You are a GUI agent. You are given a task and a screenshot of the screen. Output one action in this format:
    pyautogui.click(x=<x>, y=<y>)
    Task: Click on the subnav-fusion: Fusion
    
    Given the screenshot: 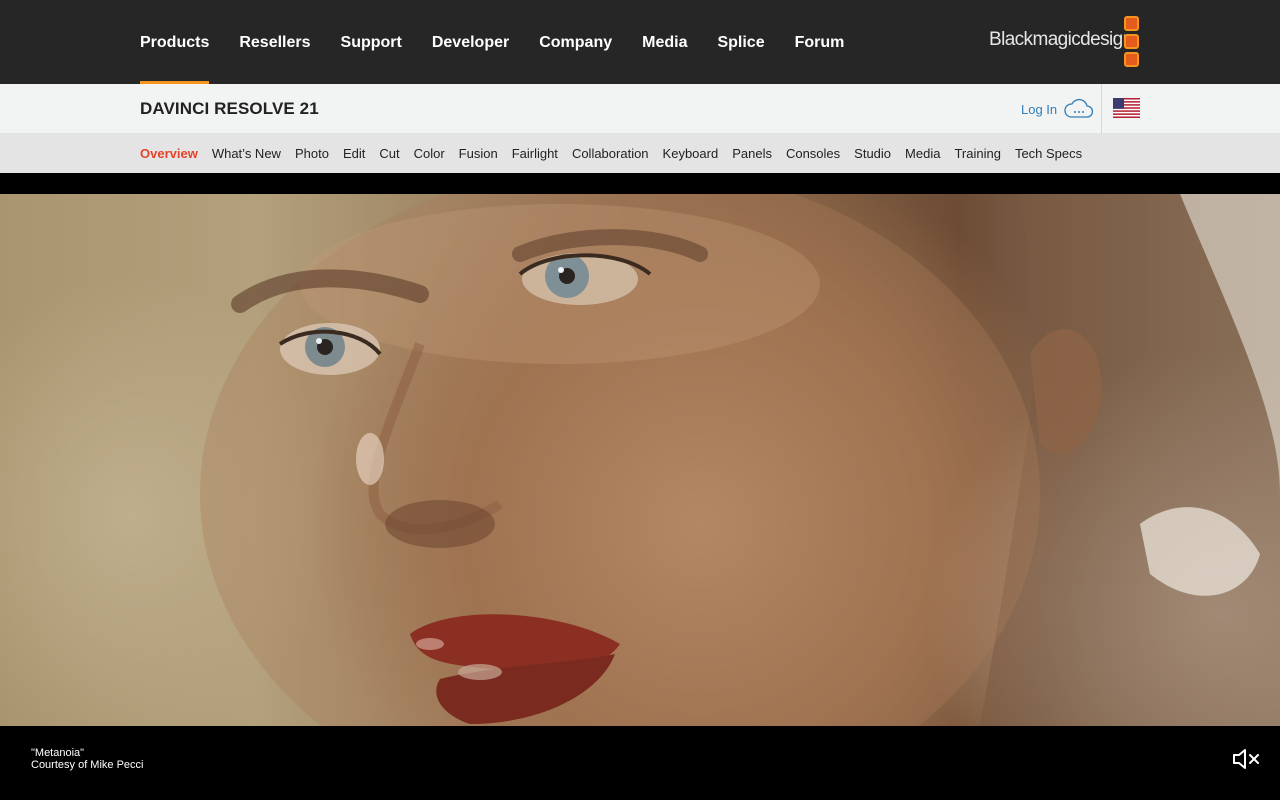 What is the action you would take?
    pyautogui.click(x=478, y=153)
    